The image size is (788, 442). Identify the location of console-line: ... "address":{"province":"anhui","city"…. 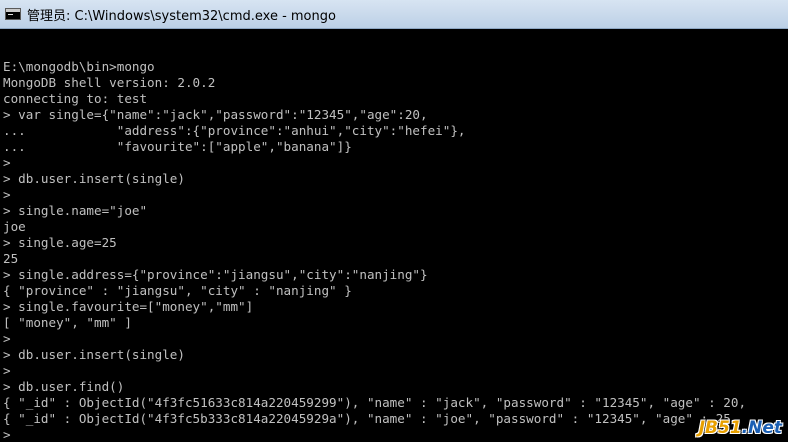
(234, 130).